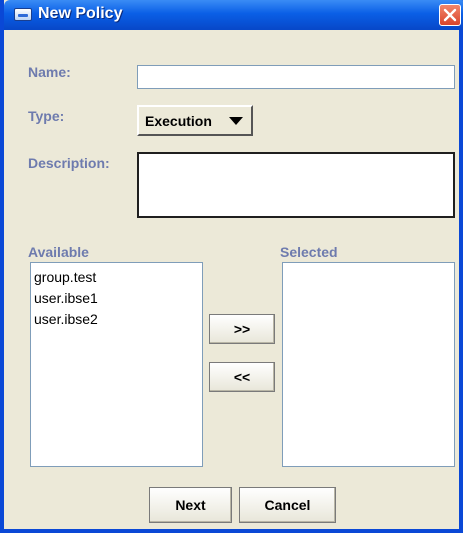 The width and height of the screenshot is (463, 533). Describe the element at coordinates (116, 298) in the screenshot. I see `list-item: user.ibse1` at that location.